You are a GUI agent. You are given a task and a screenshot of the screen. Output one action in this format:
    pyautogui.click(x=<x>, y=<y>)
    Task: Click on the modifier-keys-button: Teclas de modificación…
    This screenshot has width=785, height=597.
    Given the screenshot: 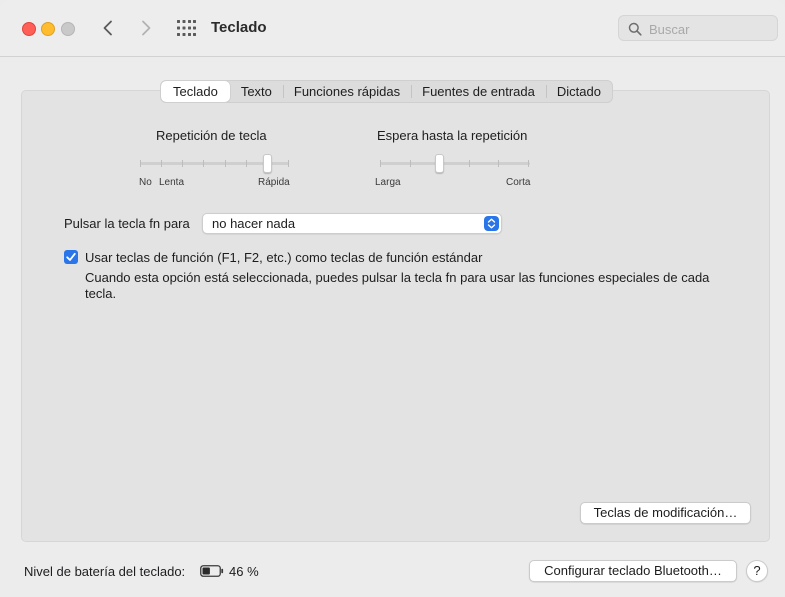 What is the action you would take?
    pyautogui.click(x=665, y=513)
    